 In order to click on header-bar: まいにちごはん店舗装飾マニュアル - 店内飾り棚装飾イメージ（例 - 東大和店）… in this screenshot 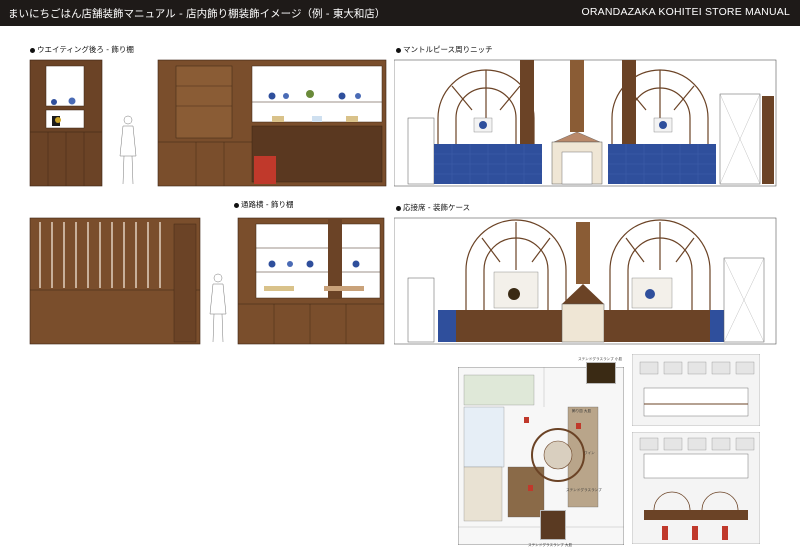, I will do `click(400, 13)`.